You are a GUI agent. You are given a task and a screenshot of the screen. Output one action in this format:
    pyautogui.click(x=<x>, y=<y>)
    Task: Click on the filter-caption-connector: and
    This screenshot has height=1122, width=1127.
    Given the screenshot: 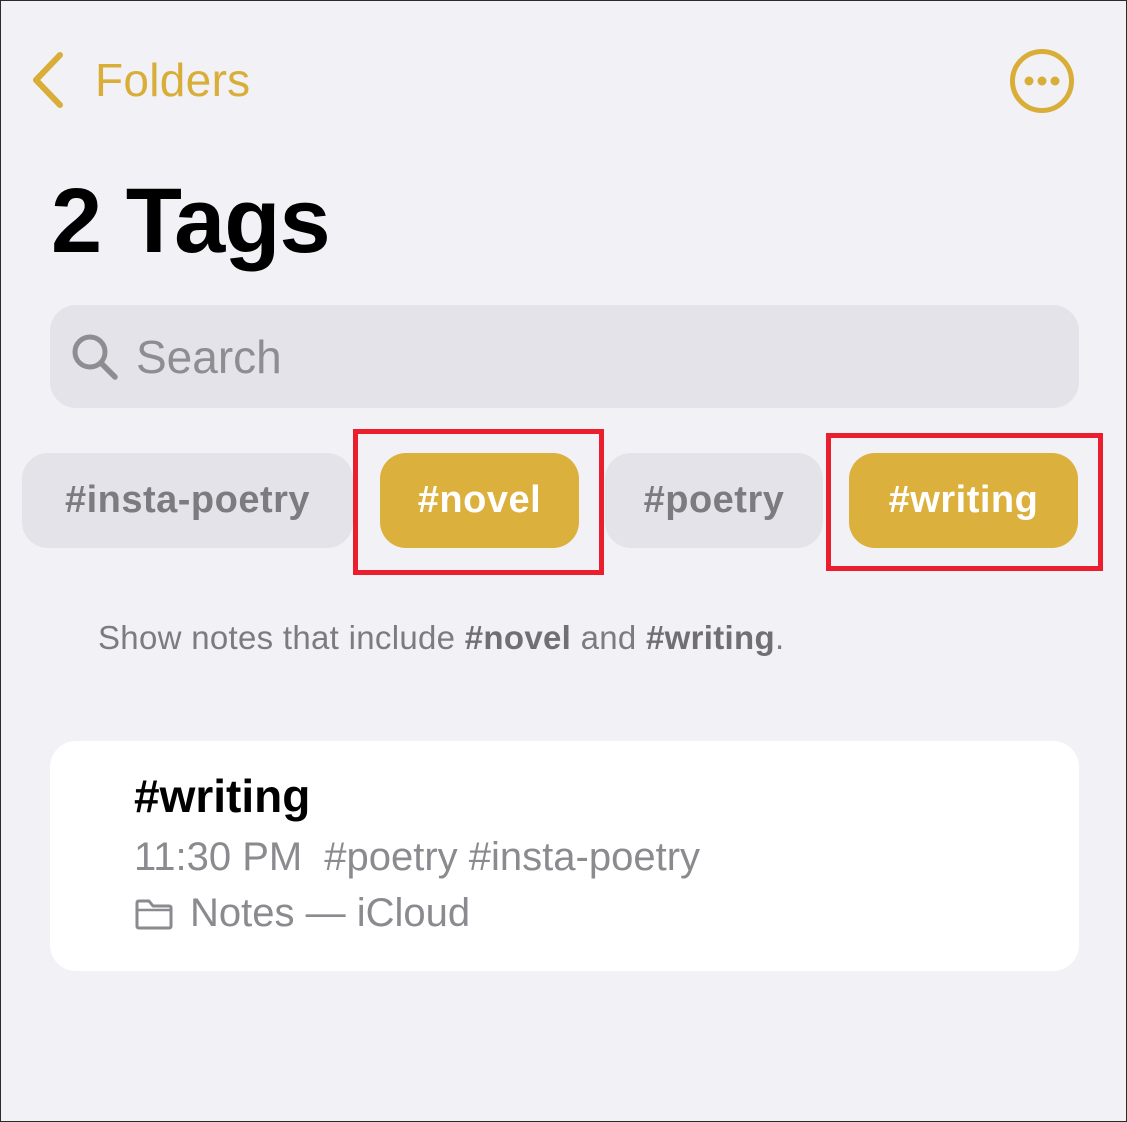 What is the action you would take?
    pyautogui.click(x=609, y=637)
    